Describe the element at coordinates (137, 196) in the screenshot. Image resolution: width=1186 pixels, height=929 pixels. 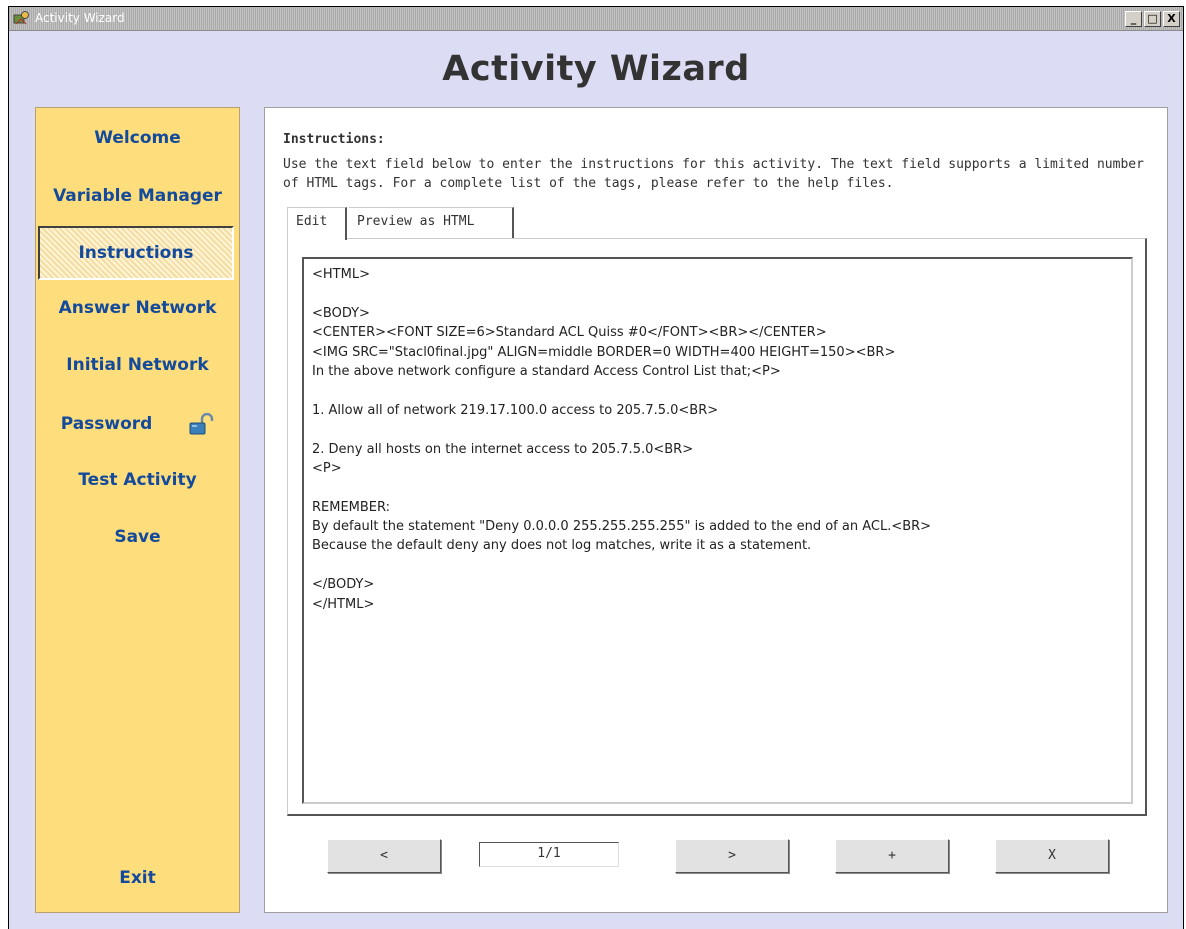
I see `sidebar-item-variable-manager: Variable Manager` at that location.